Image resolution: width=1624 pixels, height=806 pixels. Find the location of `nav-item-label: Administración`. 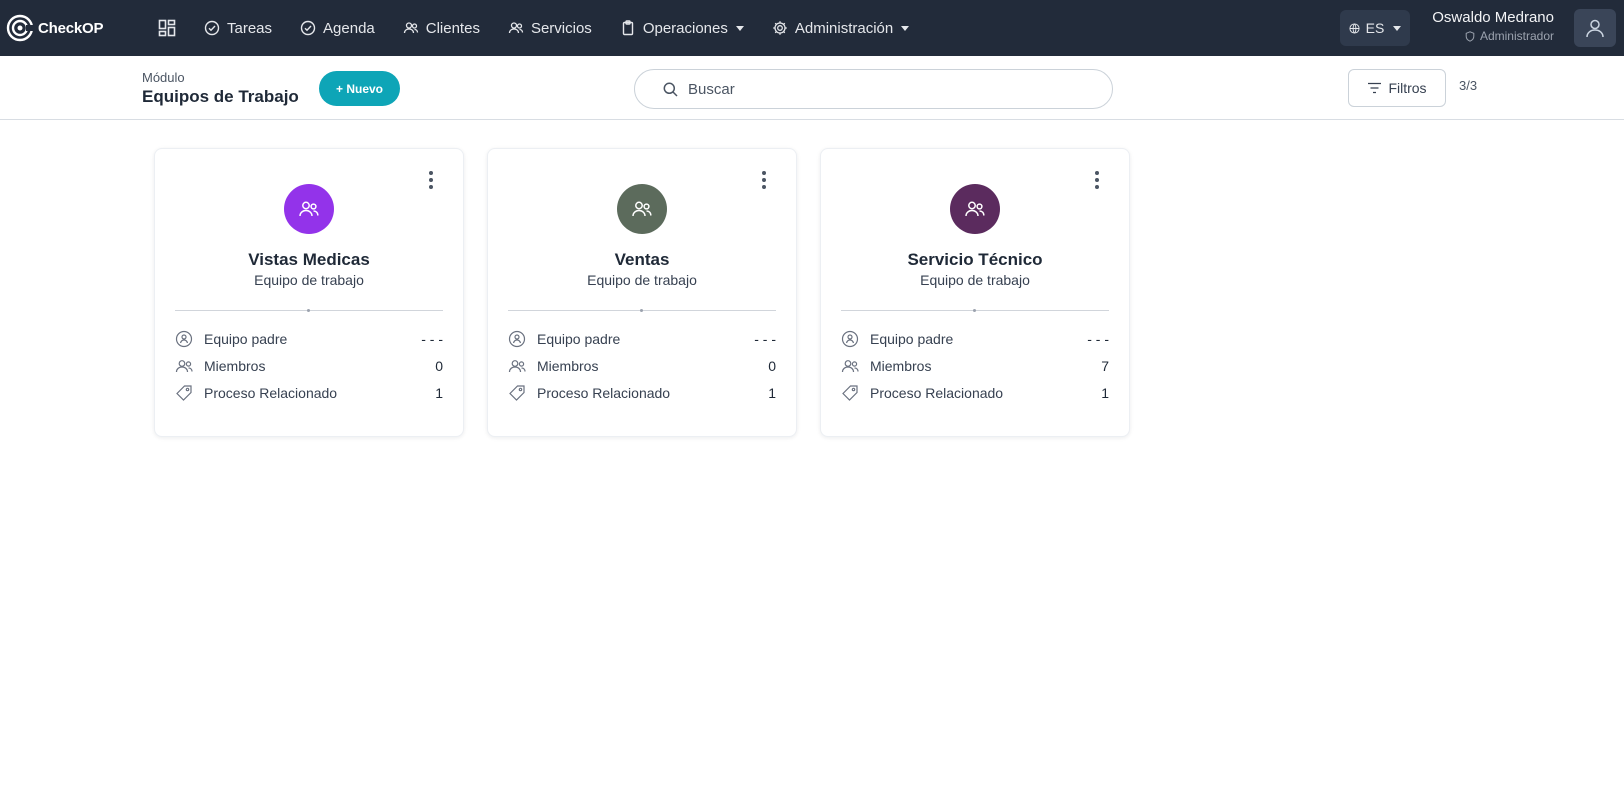

nav-item-label: Administración is located at coordinates (844, 28).